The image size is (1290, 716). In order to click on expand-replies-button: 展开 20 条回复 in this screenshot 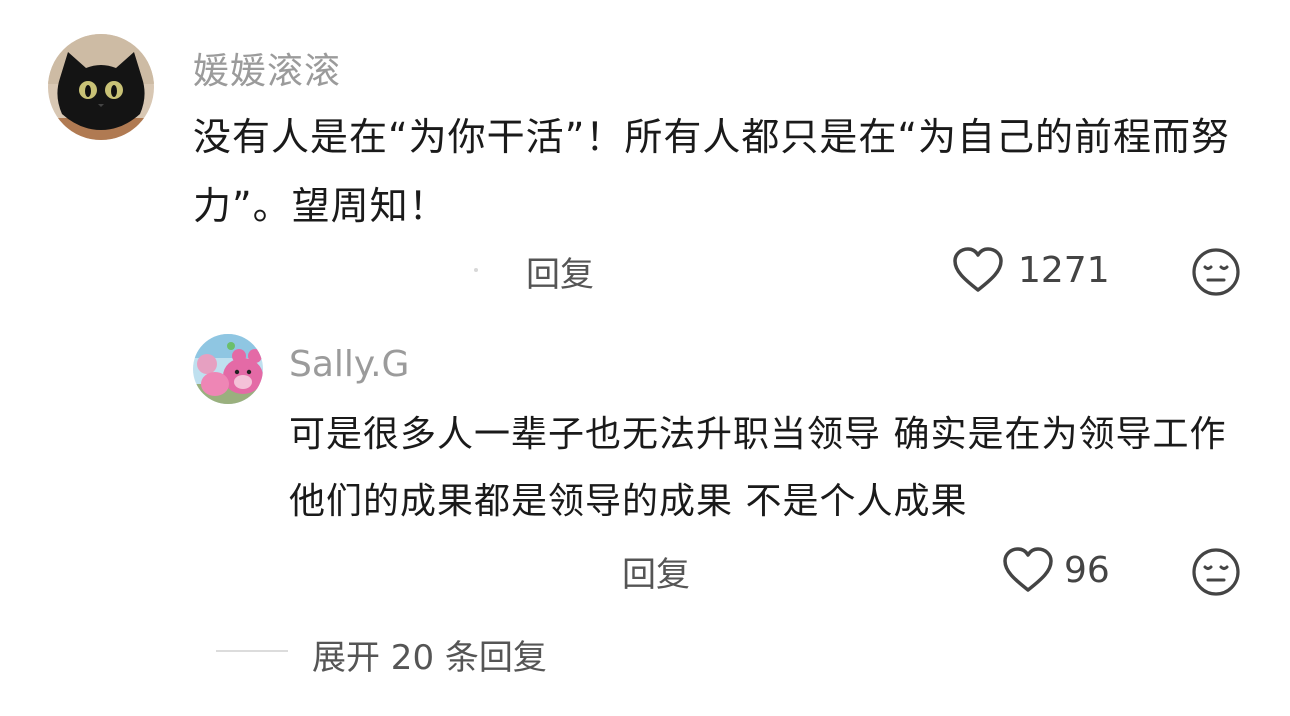, I will do `click(429, 654)`.